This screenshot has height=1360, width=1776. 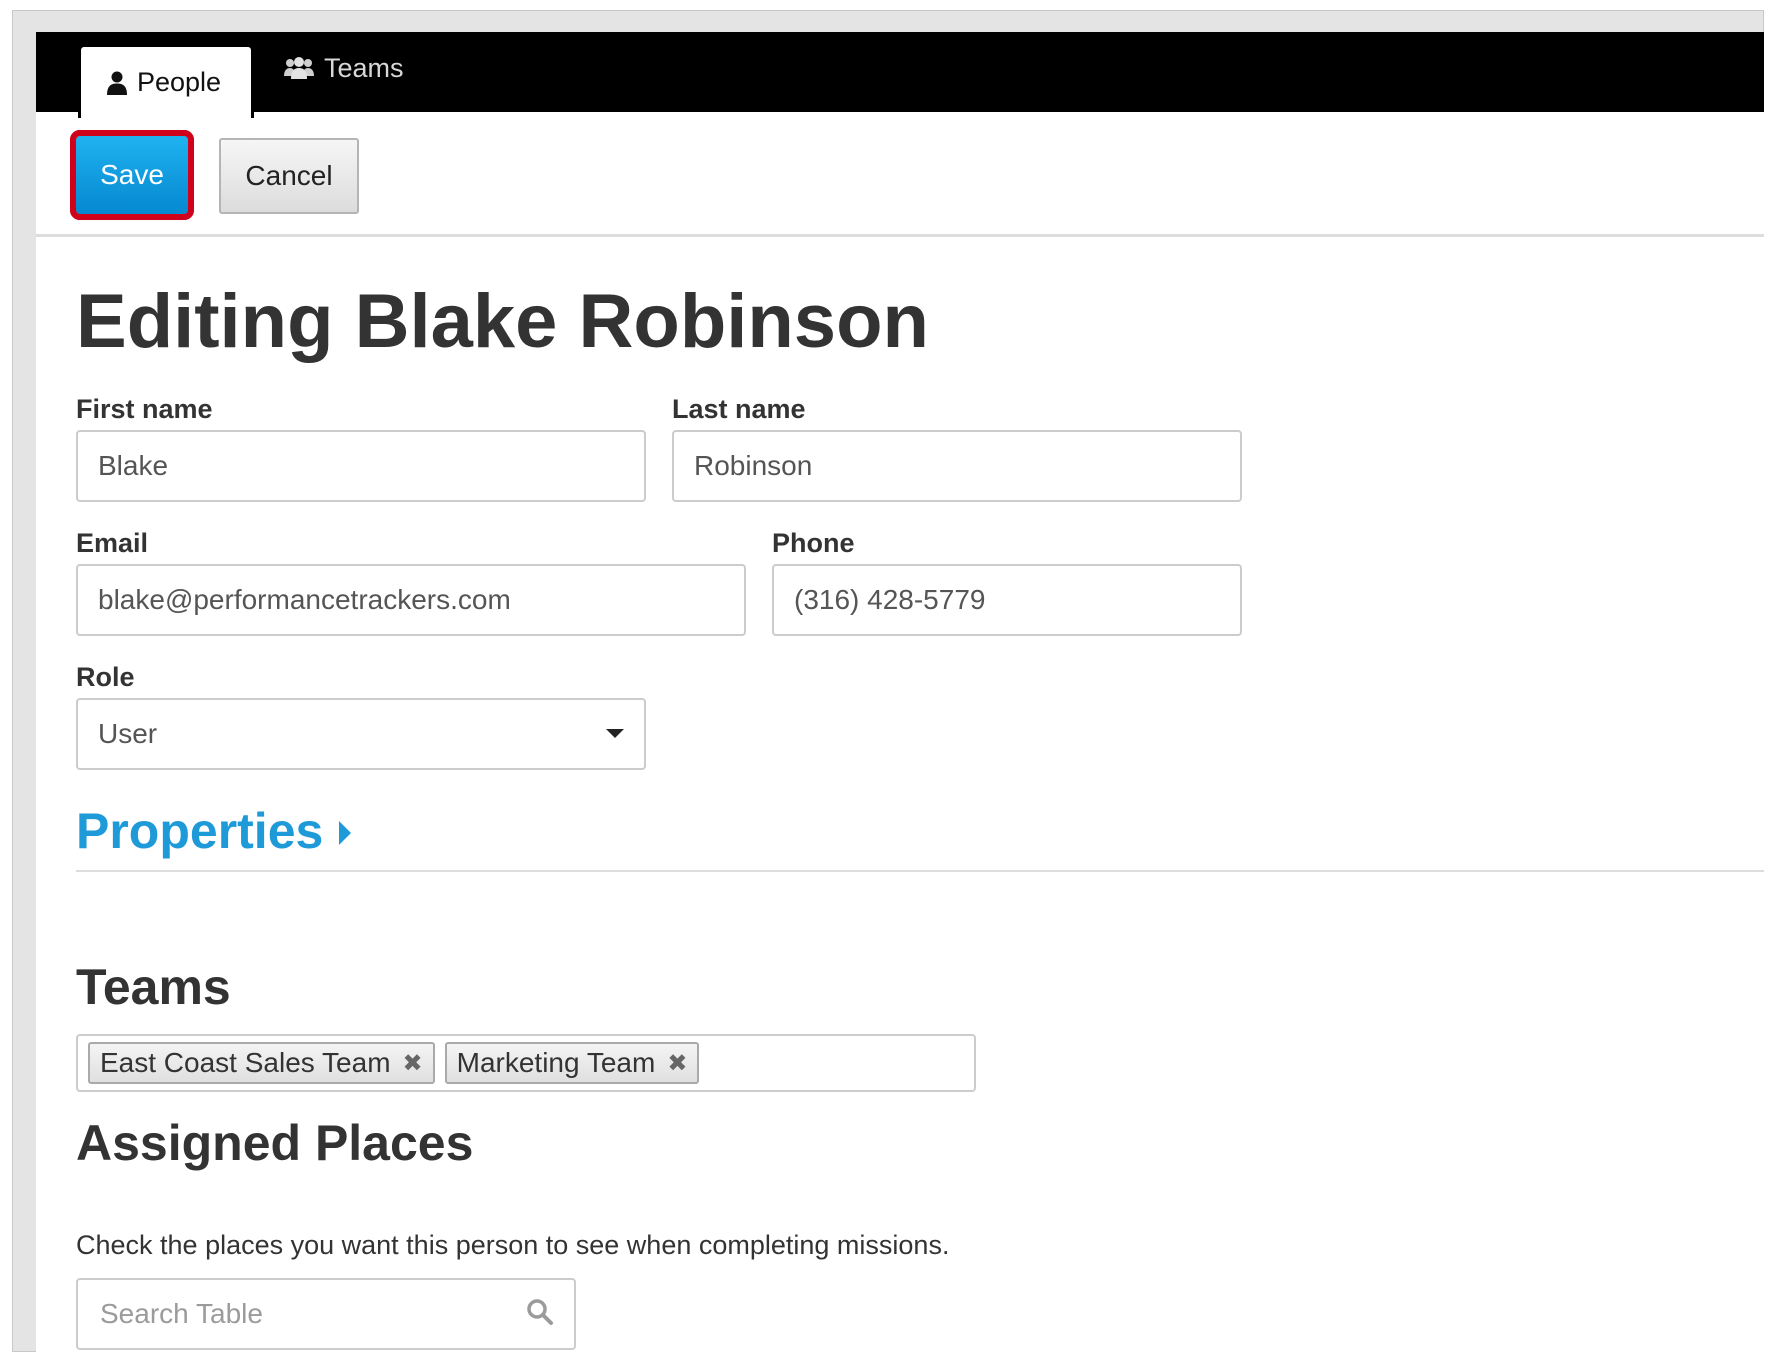 What do you see at coordinates (289, 176) in the screenshot?
I see `cancel-button: Cancel` at bounding box center [289, 176].